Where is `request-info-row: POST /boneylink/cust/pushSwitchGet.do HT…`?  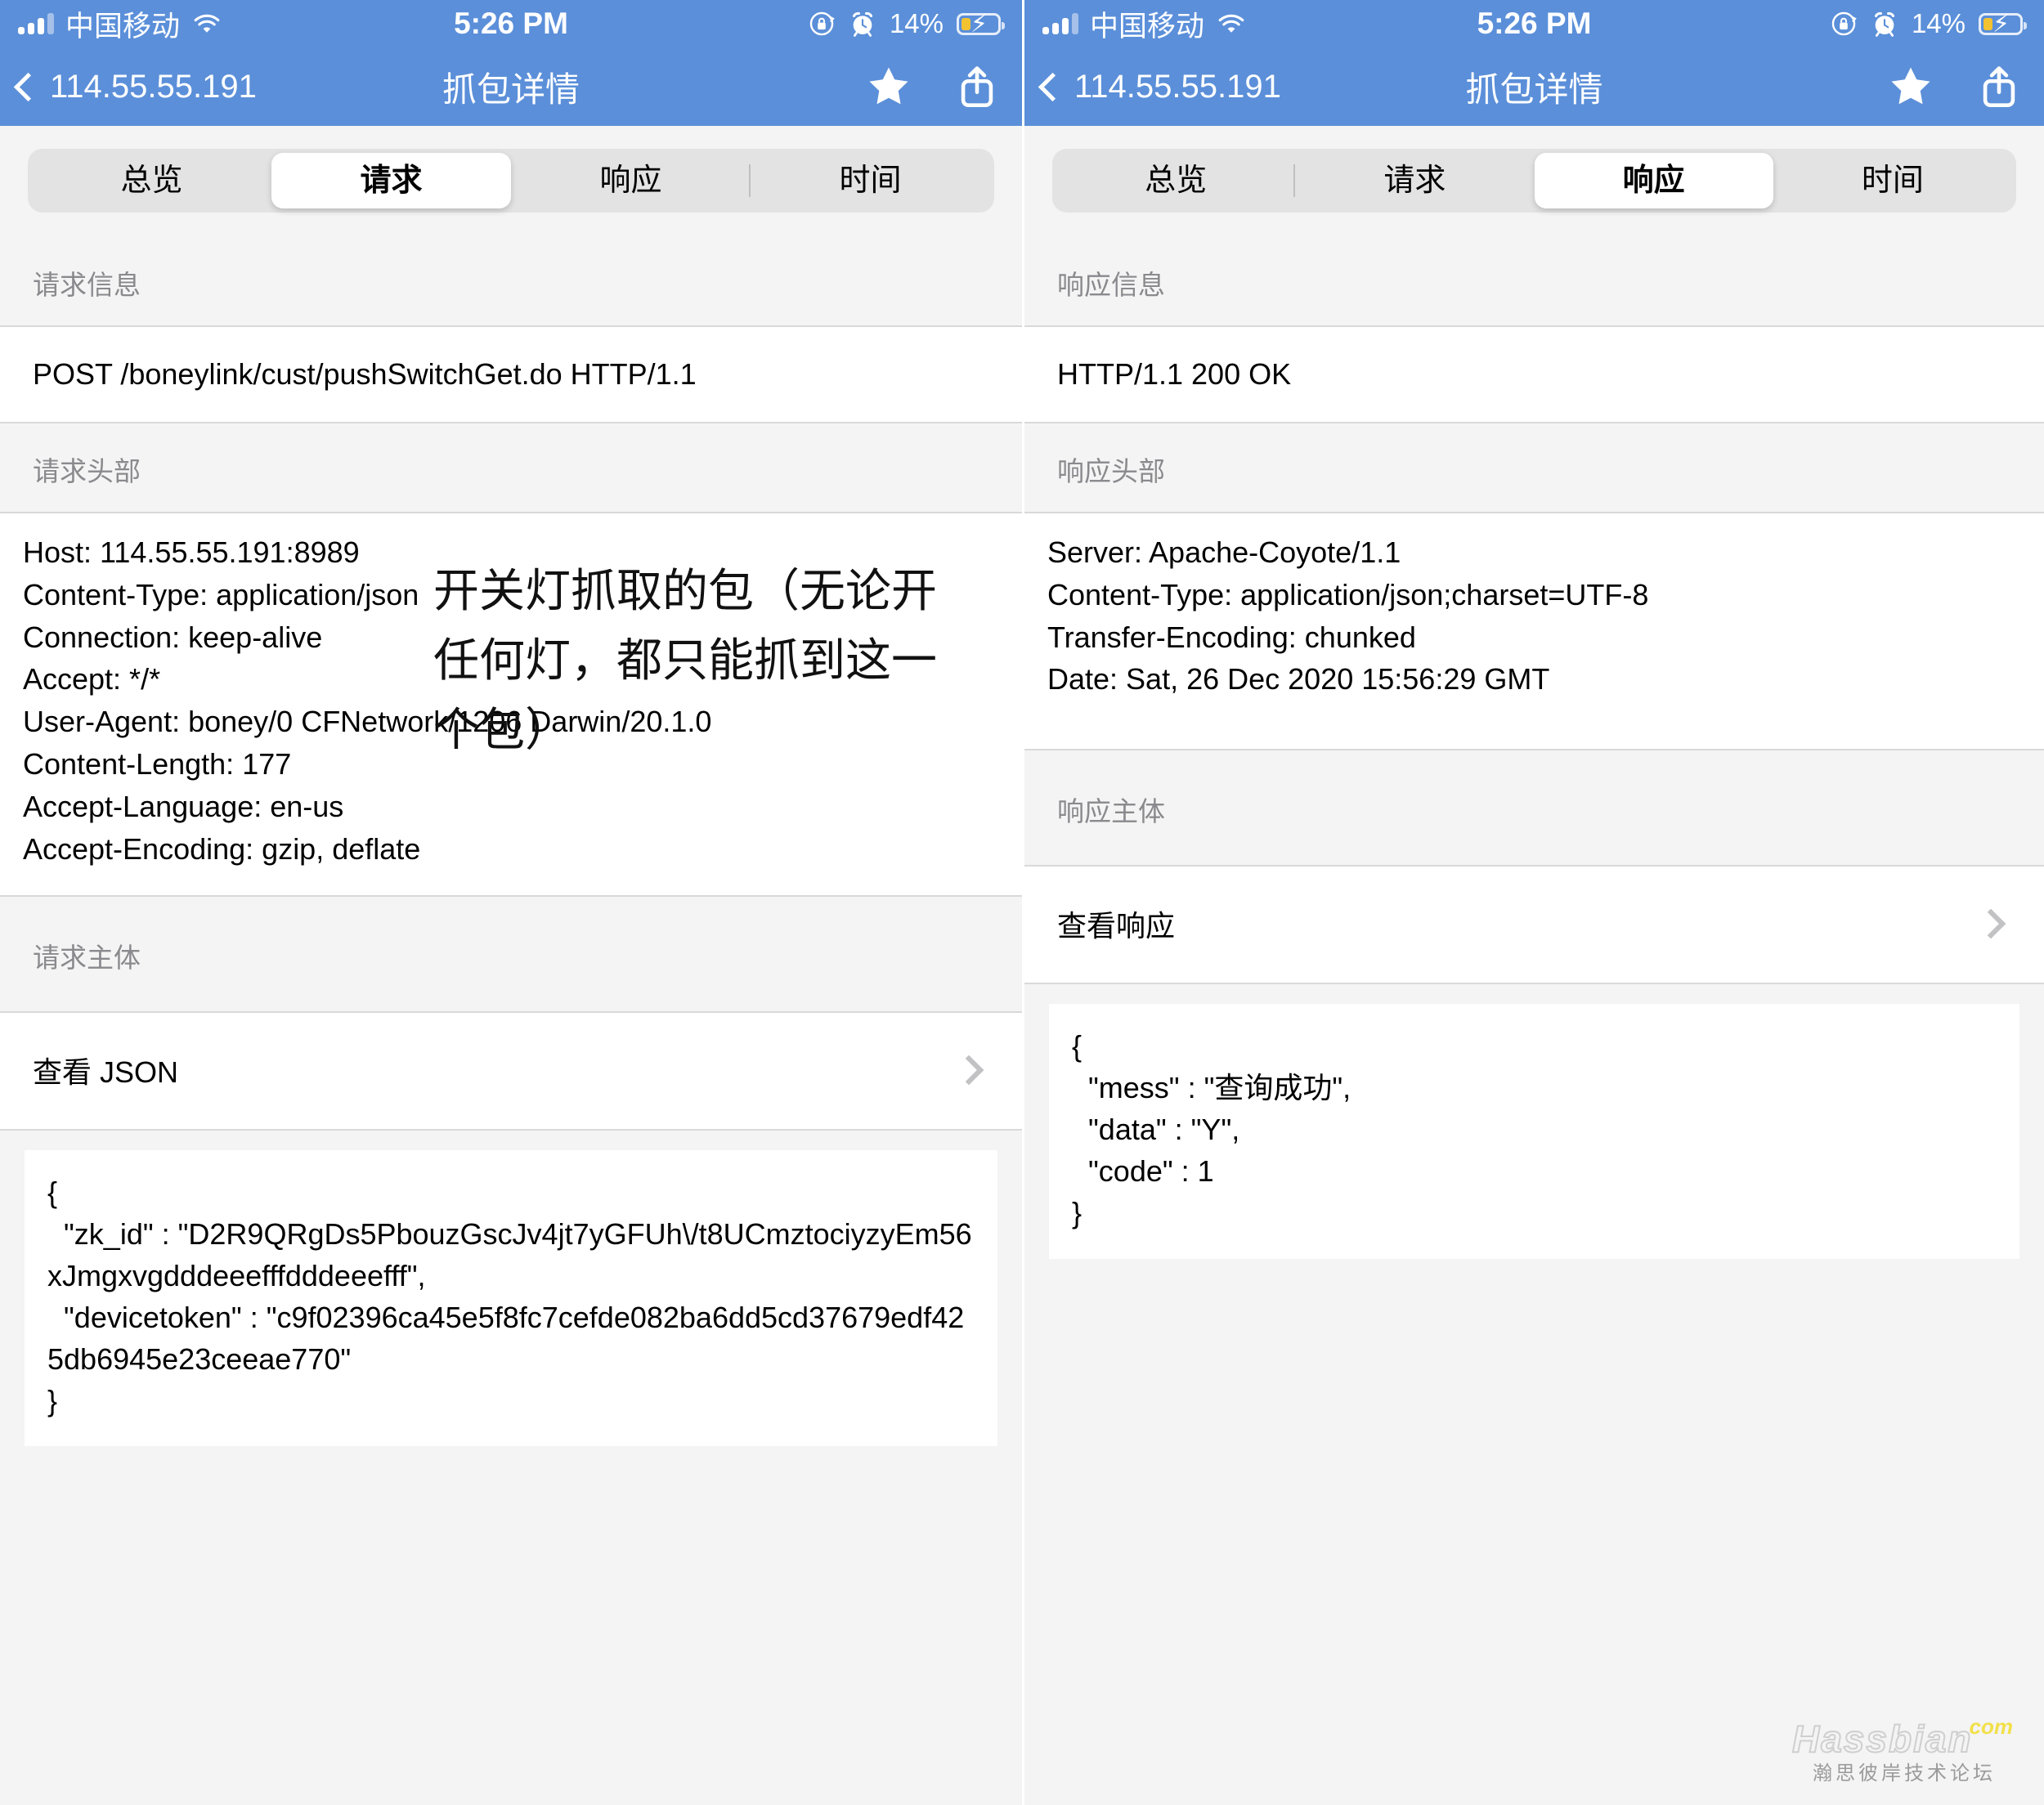
request-info-row: POST /boneylink/cust/pushSwitchGet.do HT… is located at coordinates (511, 375).